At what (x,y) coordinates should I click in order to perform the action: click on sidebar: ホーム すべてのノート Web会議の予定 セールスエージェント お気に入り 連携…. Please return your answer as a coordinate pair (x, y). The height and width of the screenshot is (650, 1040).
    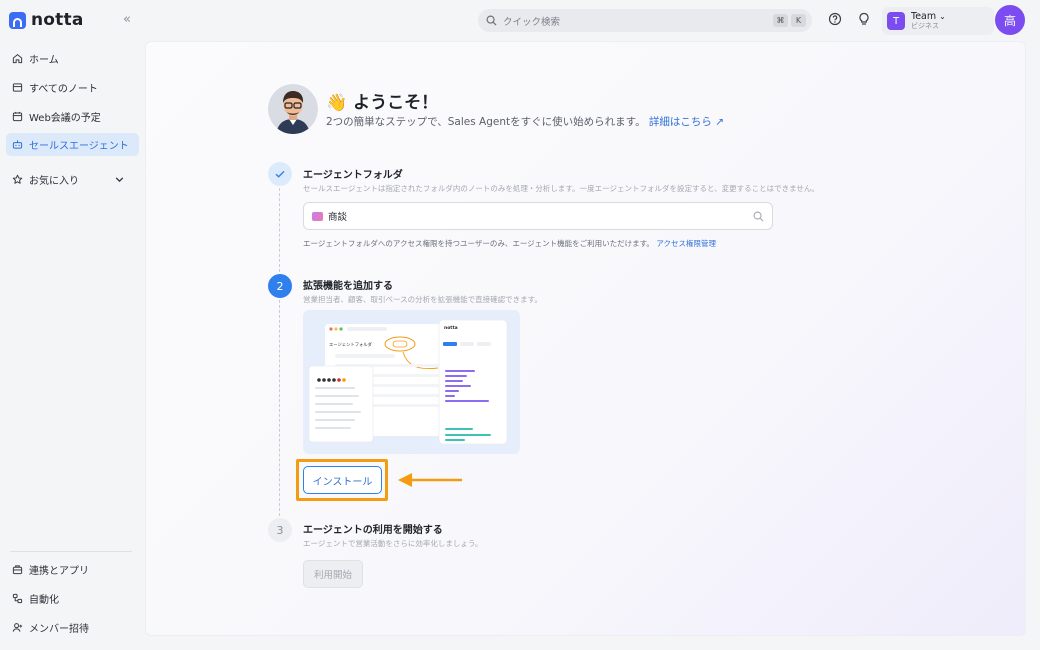
    Looking at the image, I should click on (72, 347).